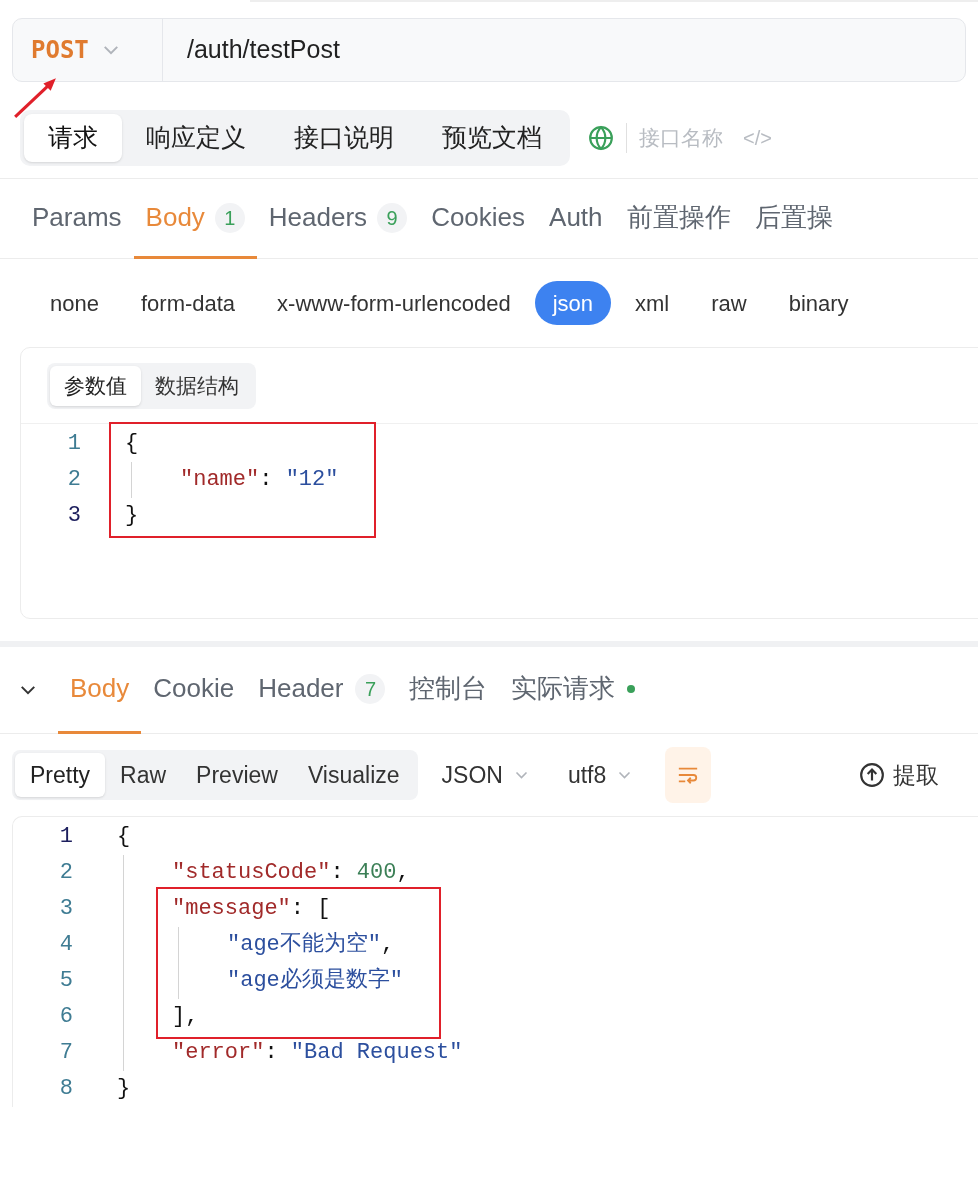 The image size is (978, 1180). Describe the element at coordinates (818, 303) in the screenshot. I see `body-type-option: binary` at that location.